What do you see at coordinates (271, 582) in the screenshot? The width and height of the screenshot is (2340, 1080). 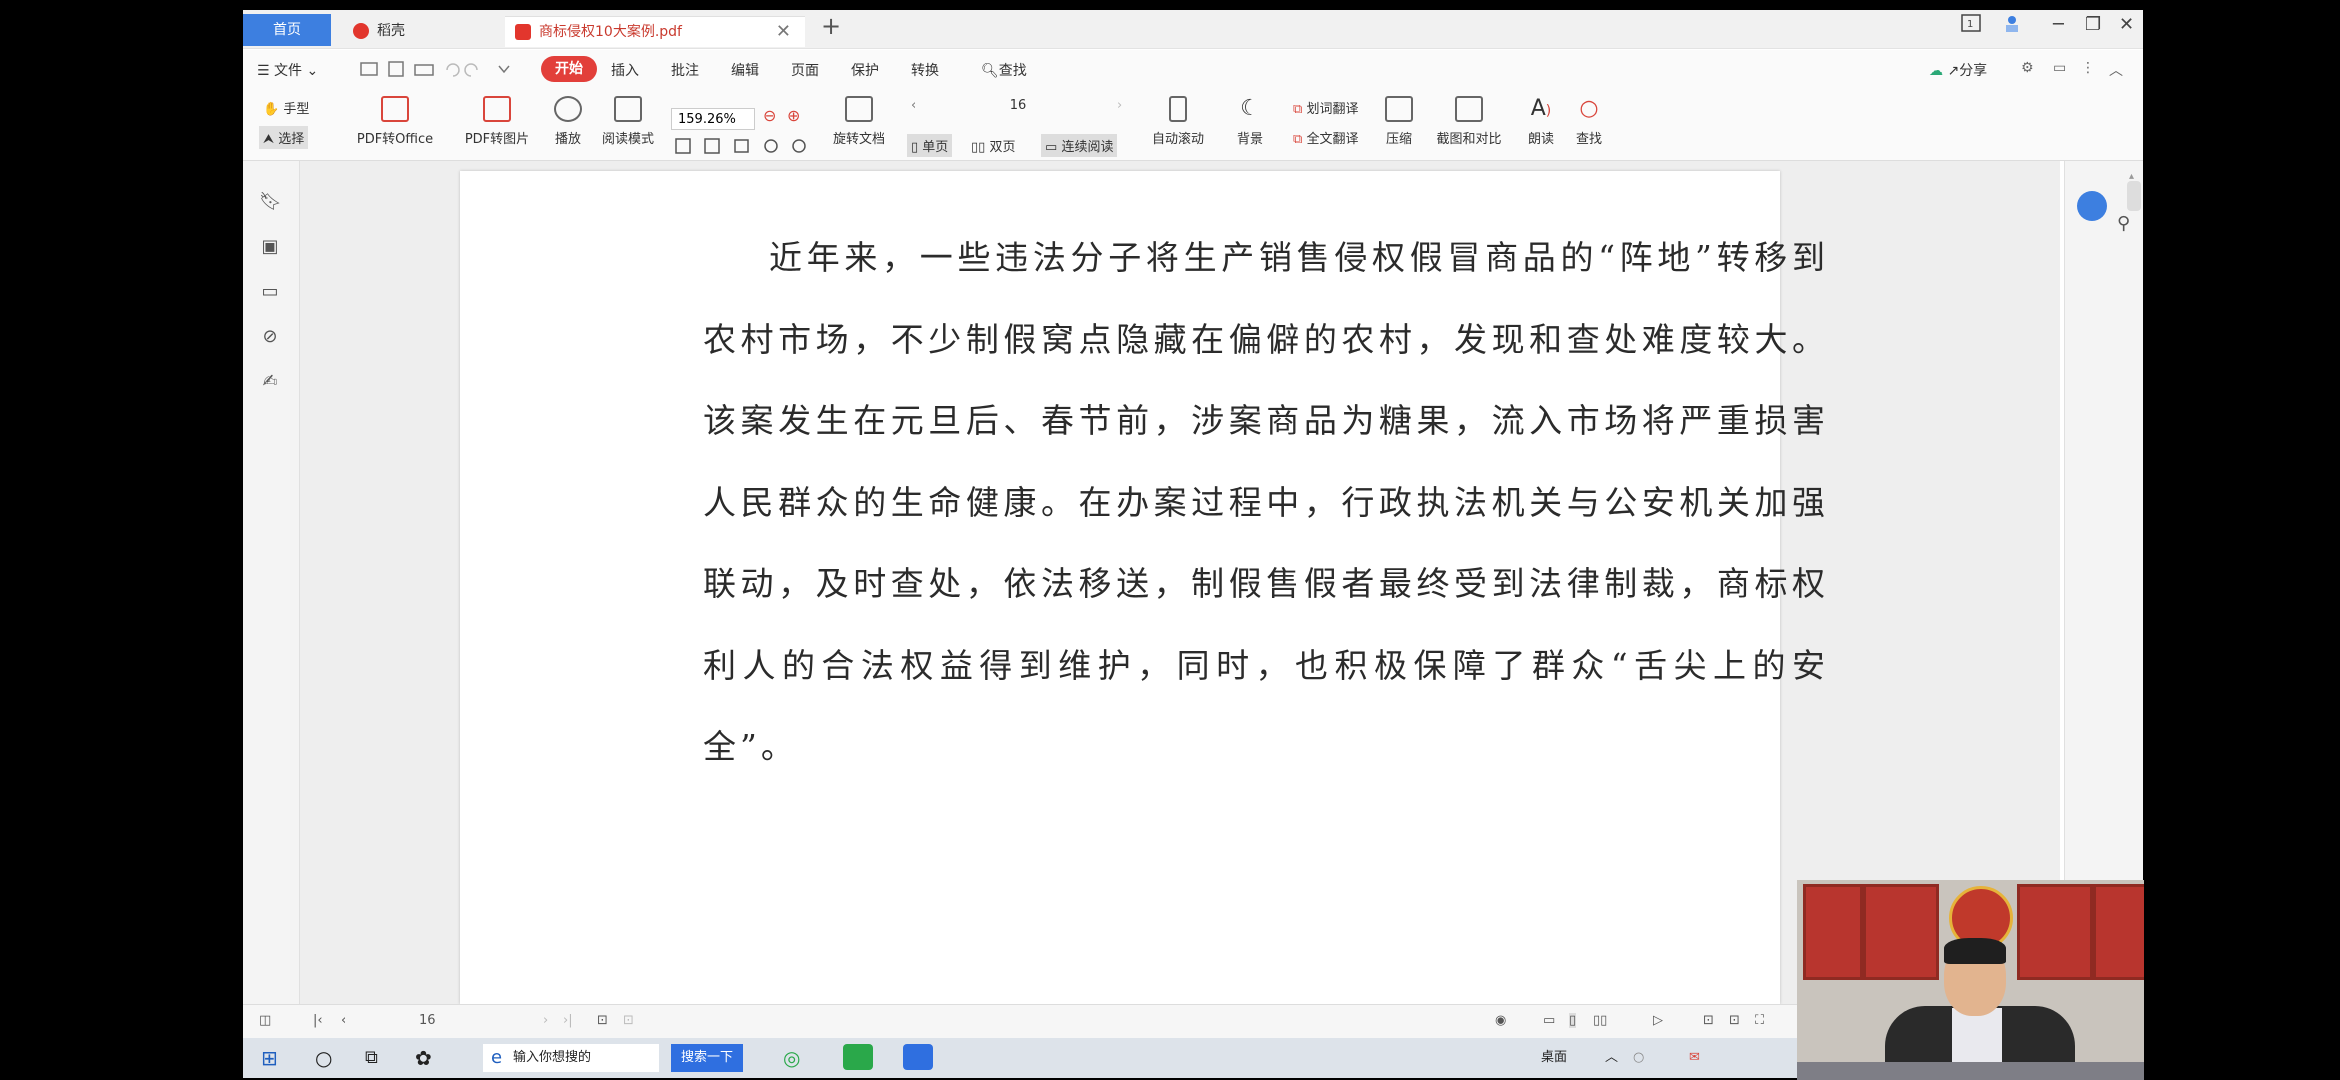 I see `left-sidebar: 🔖︎ ▣ ▭ ⊘ ✍` at bounding box center [271, 582].